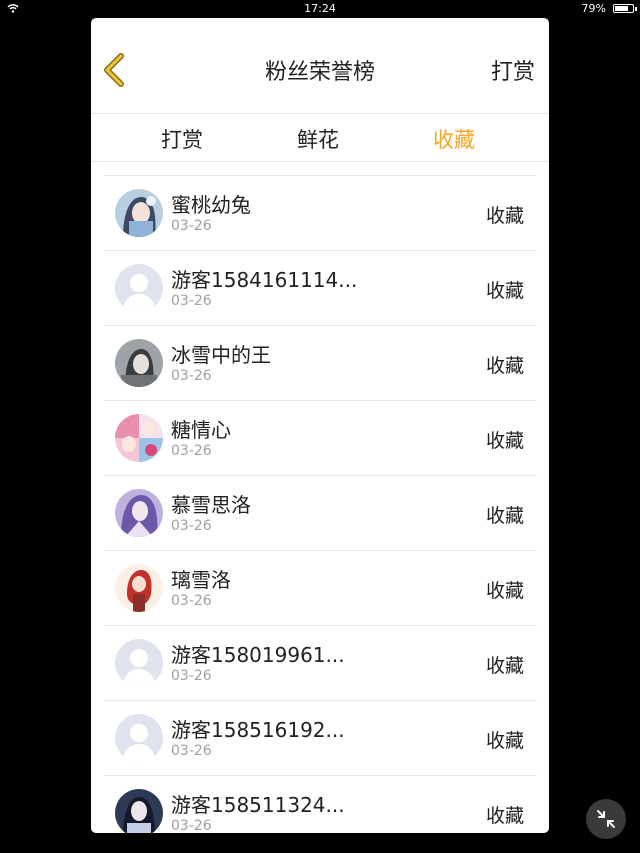 This screenshot has width=640, height=853. I want to click on list-item: 璃雪洛 03-26 收藏, so click(320, 588).